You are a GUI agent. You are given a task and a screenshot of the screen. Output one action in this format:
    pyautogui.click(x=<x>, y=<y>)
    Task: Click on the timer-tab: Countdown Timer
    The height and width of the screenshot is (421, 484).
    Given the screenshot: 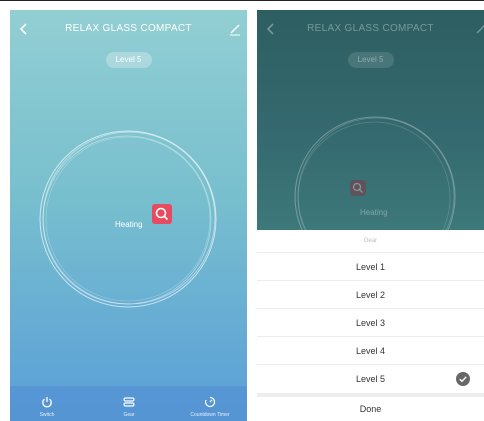 What is the action you would take?
    pyautogui.click(x=210, y=403)
    